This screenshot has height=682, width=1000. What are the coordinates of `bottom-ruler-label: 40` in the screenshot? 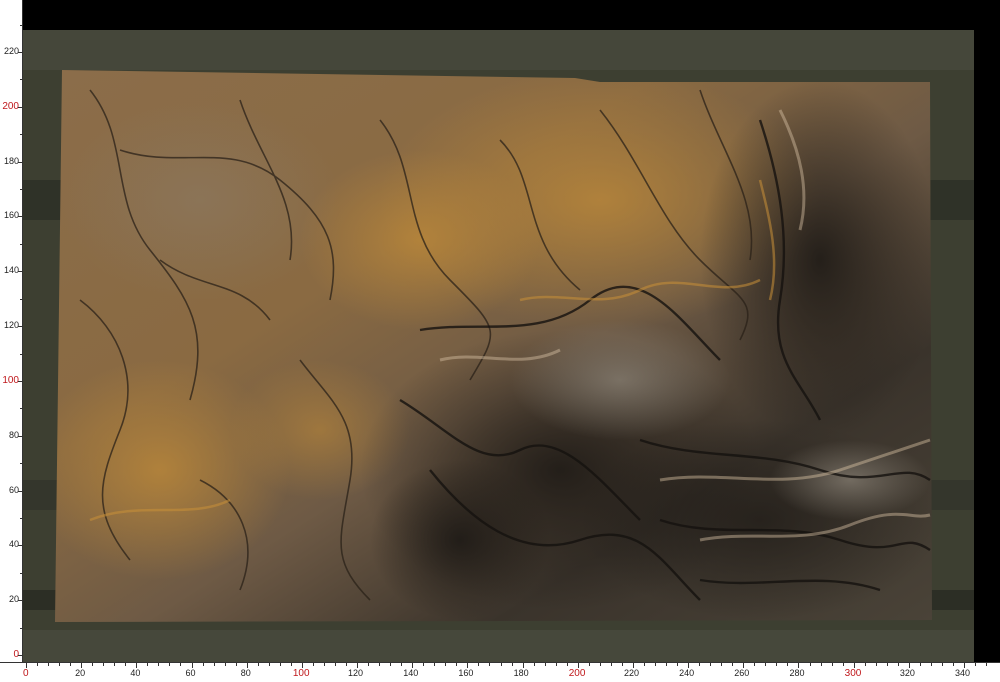 It's located at (135, 673).